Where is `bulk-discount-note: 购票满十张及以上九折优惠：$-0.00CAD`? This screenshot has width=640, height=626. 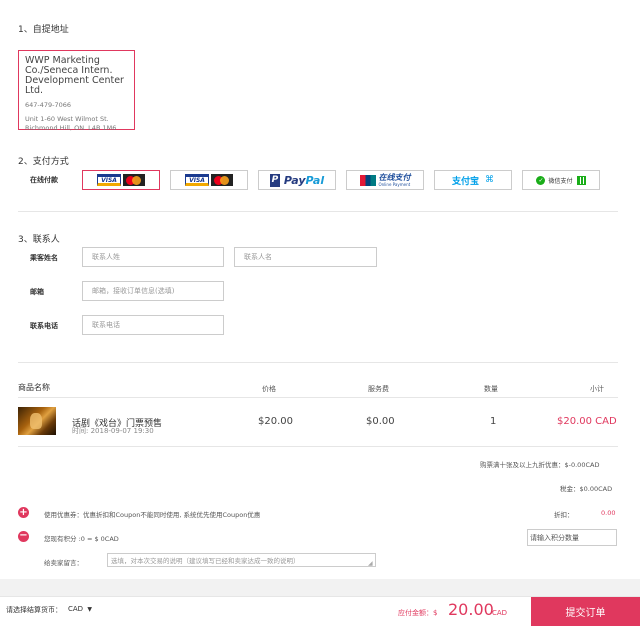
bulk-discount-note: 购票满十张及以上九折优惠：$-0.00CAD is located at coordinates (540, 465).